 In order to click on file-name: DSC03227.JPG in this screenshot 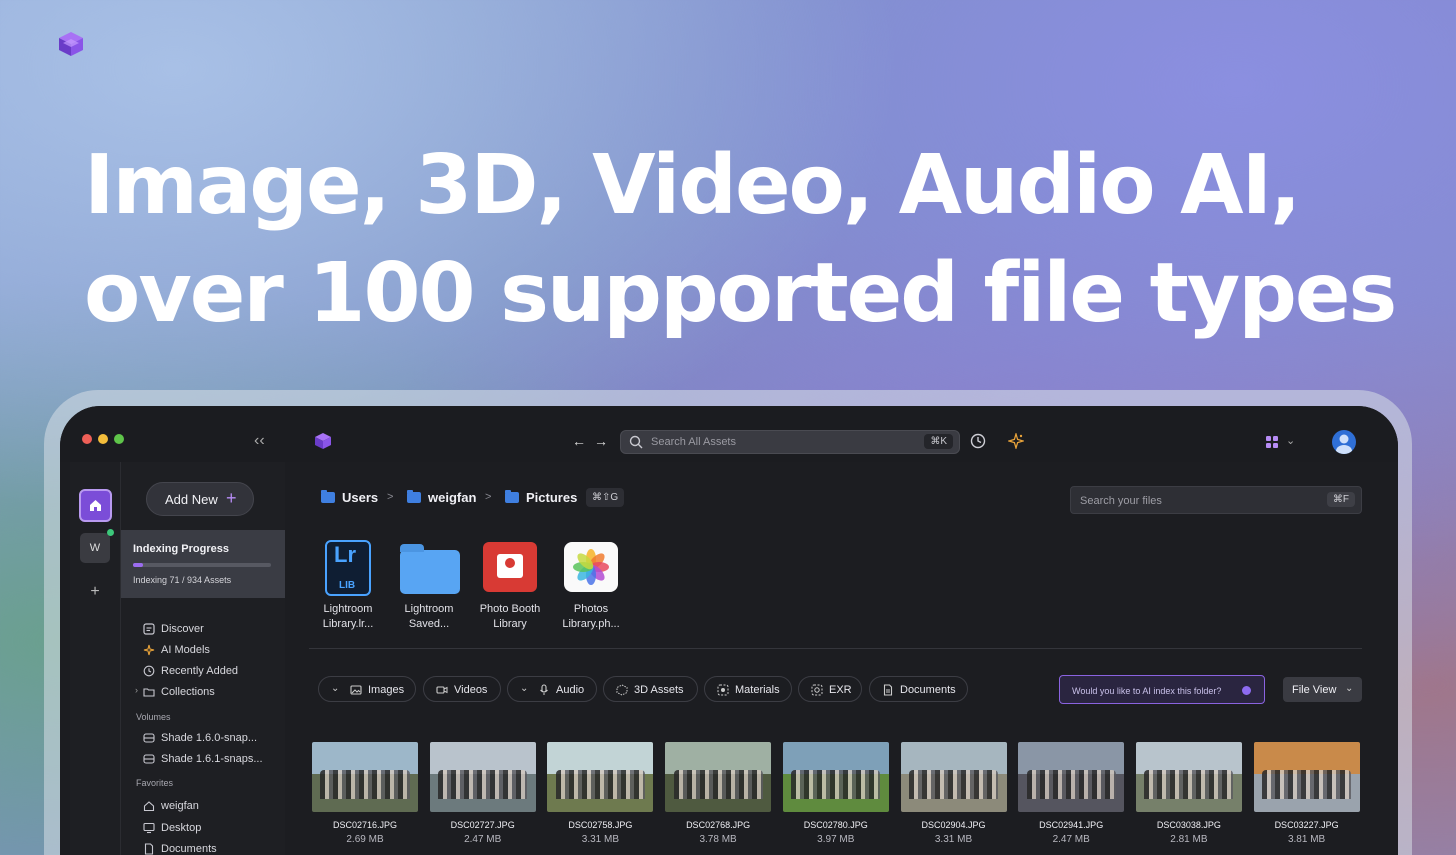, I will do `click(1306, 825)`.